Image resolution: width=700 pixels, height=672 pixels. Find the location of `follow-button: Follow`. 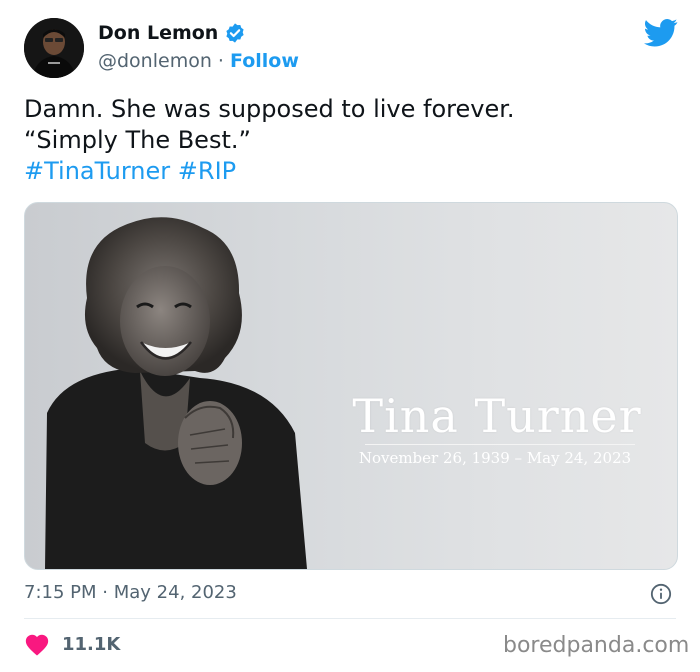

follow-button: Follow is located at coordinates (264, 61).